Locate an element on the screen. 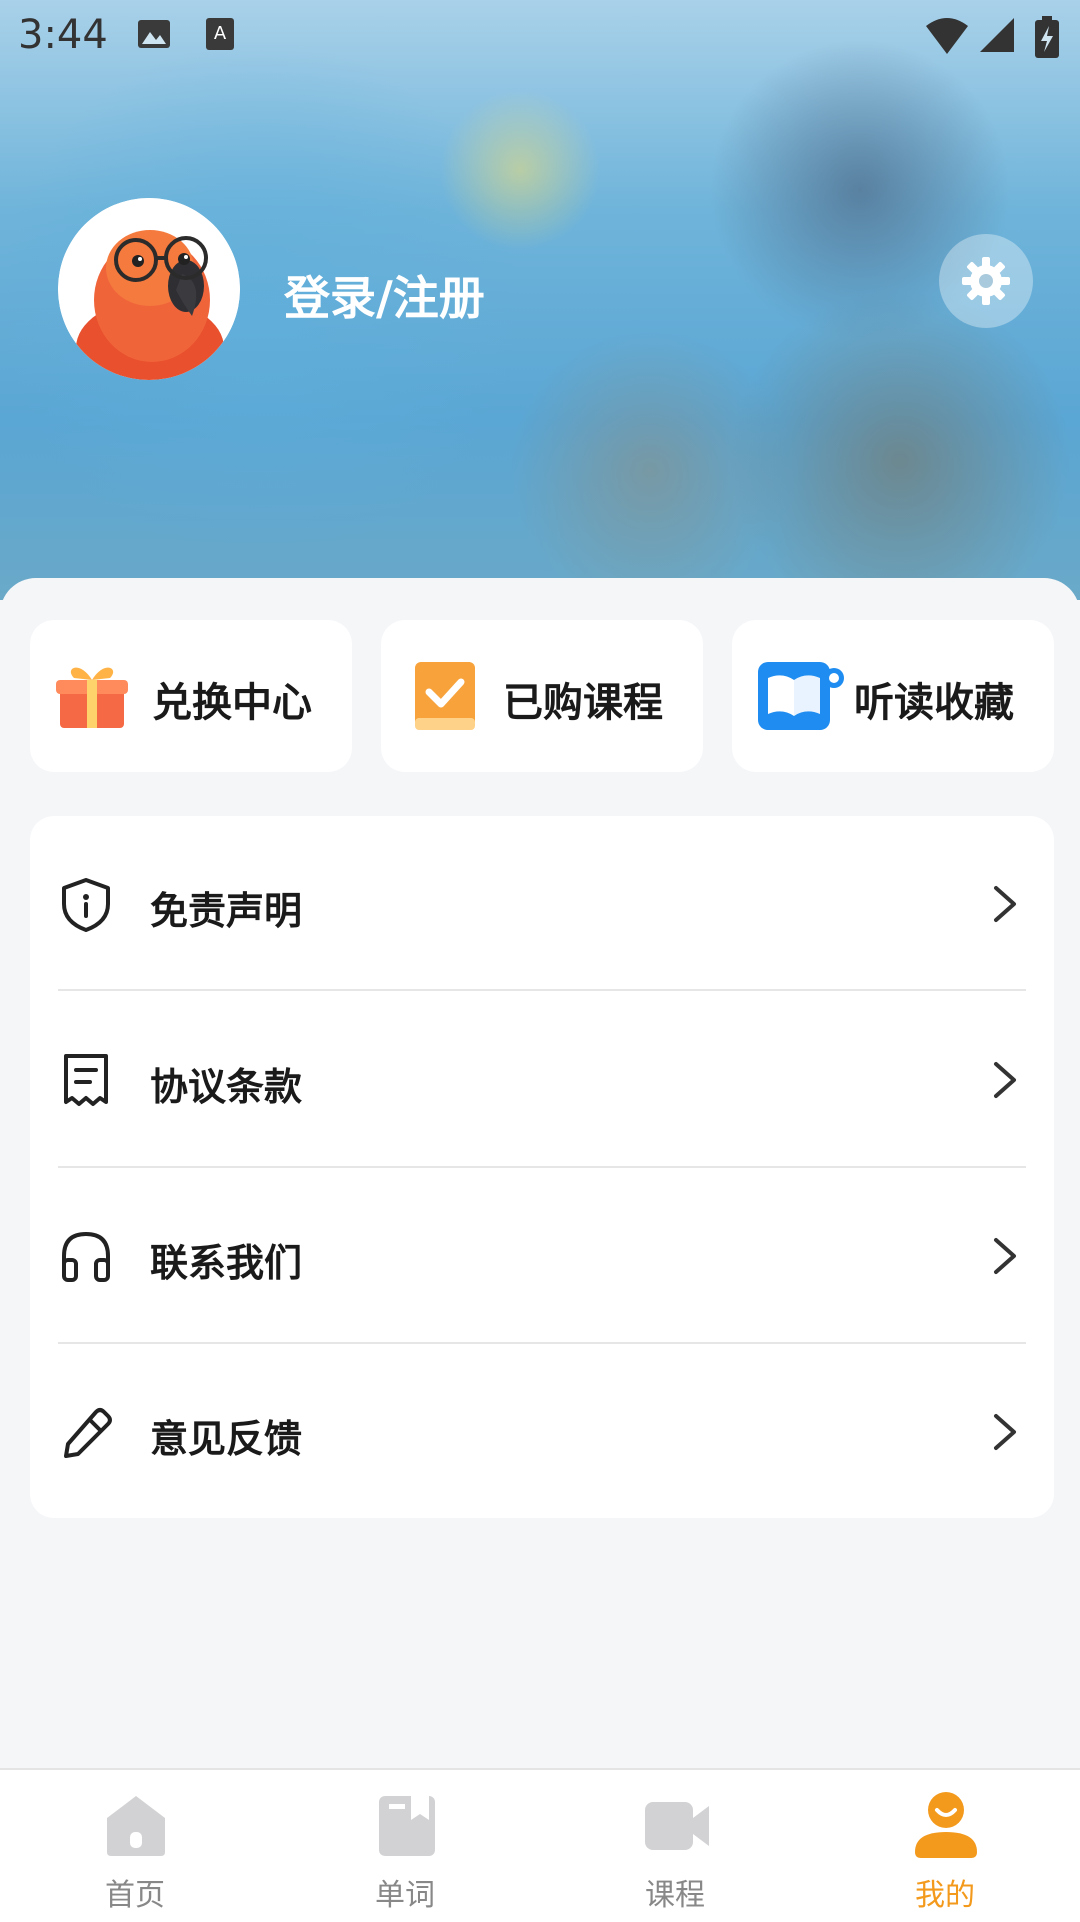  divider is located at coordinates (542, 990).